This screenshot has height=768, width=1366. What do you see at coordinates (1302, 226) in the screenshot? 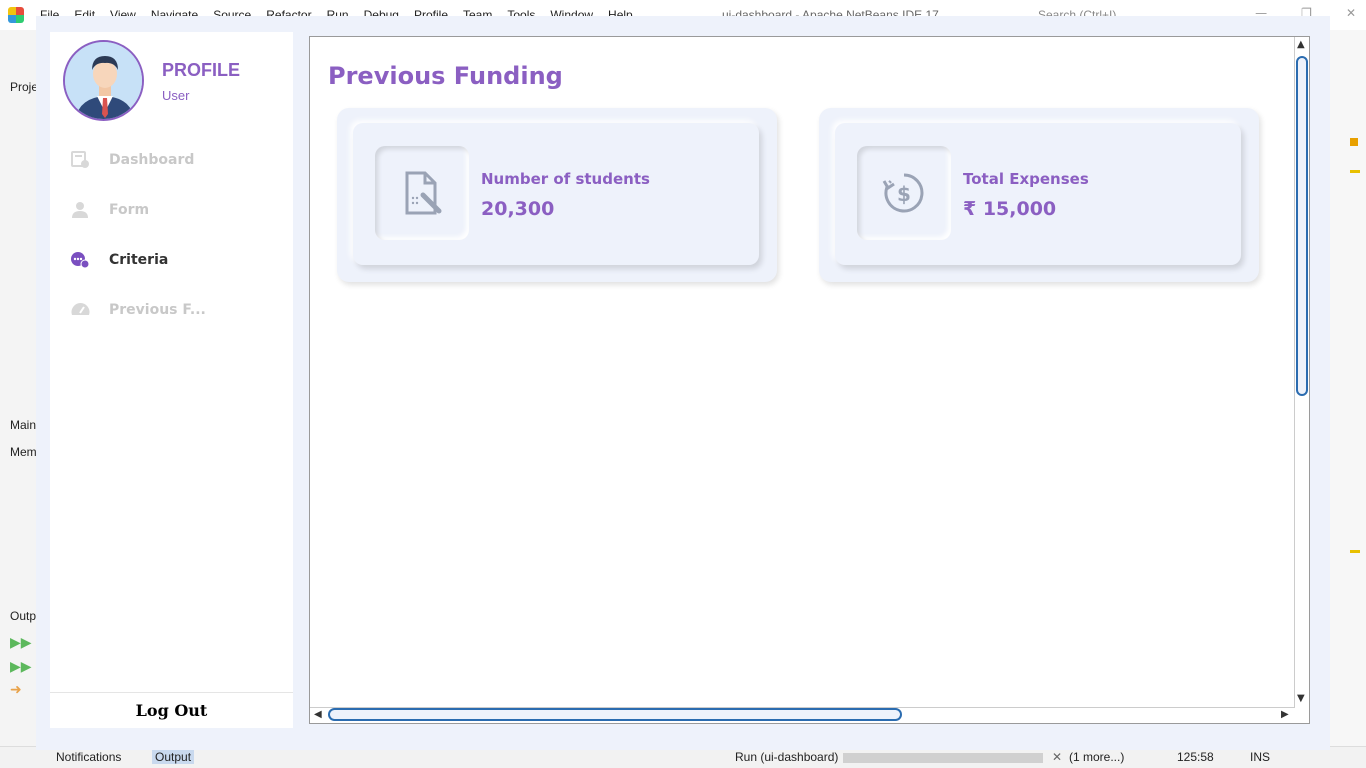
I see `vertical-scroll-thumb` at bounding box center [1302, 226].